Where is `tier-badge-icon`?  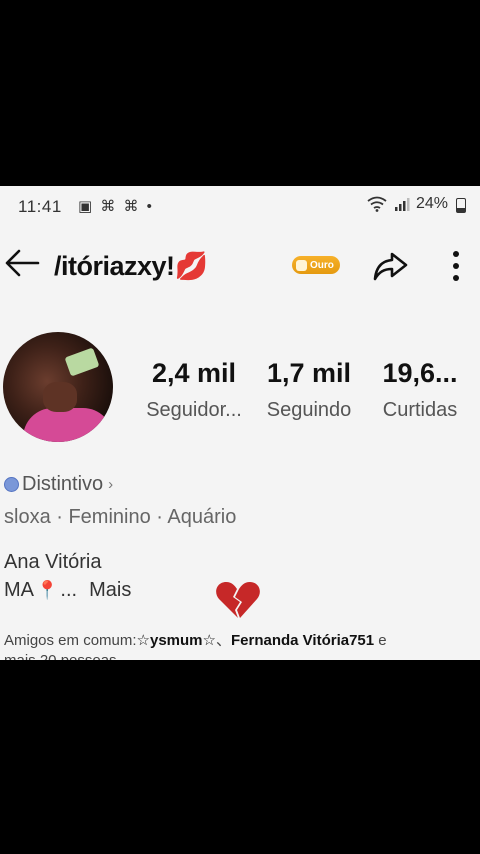 tier-badge-icon is located at coordinates (301, 265).